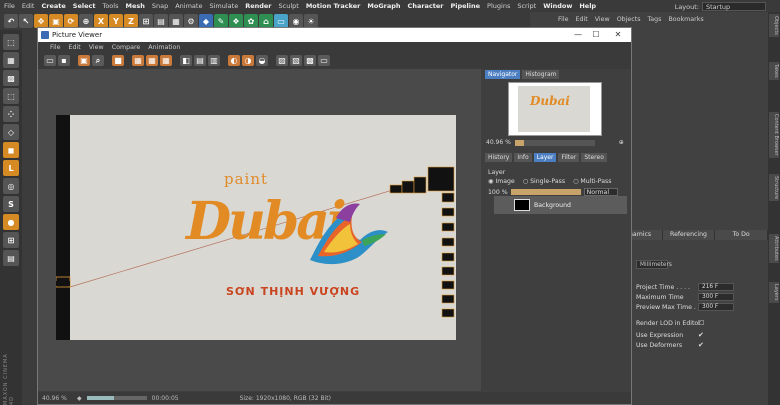 The height and width of the screenshot is (405, 780). I want to click on axis-y-button: Y, so click(116, 21).